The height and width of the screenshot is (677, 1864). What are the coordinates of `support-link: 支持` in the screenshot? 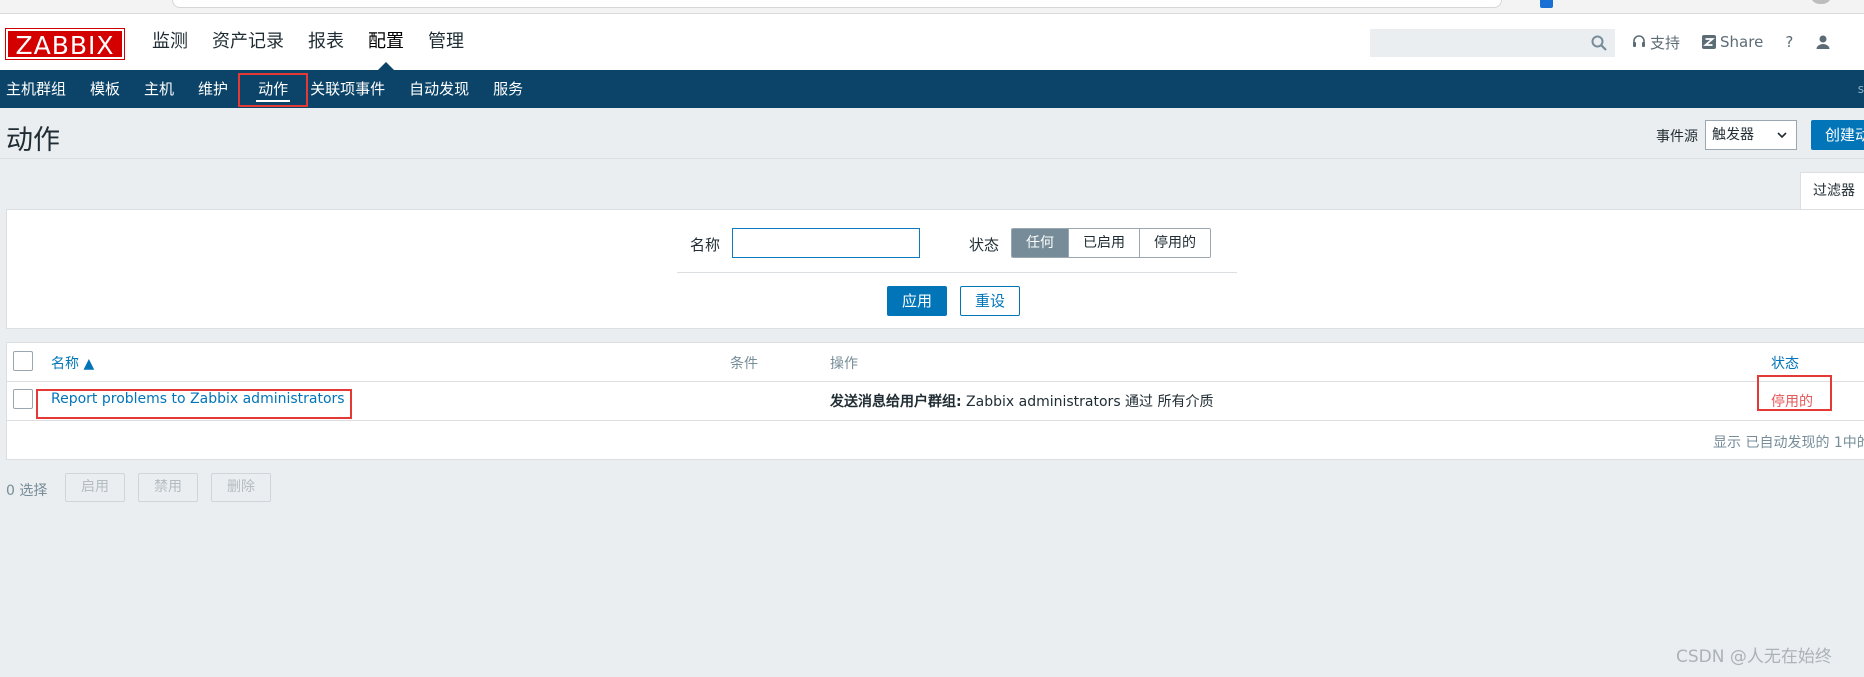 It's located at (1656, 42).